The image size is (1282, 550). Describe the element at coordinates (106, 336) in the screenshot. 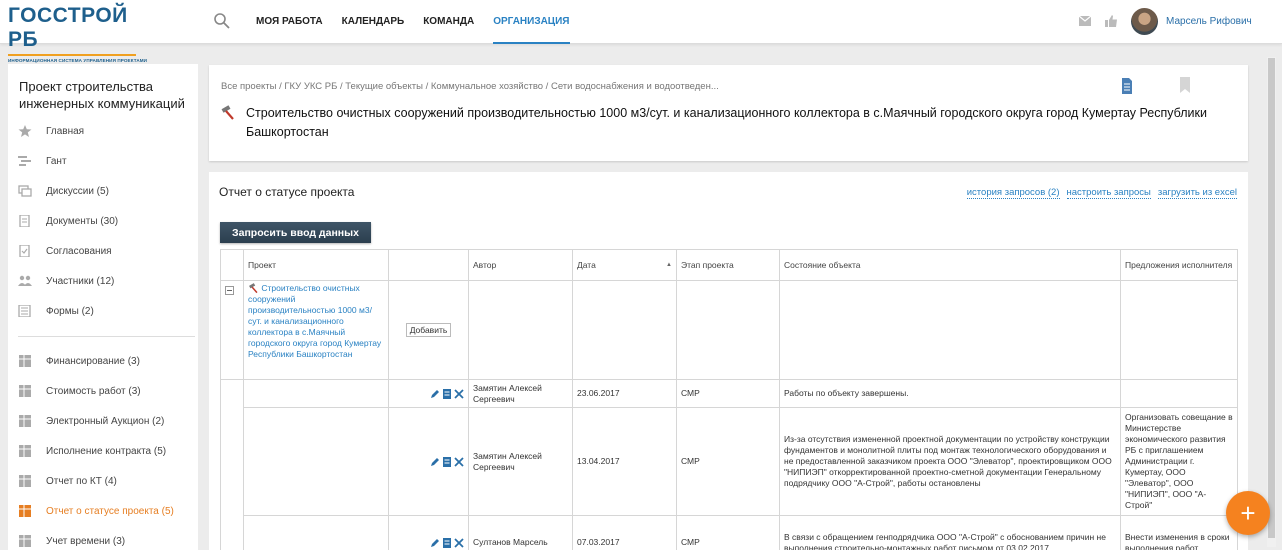

I see `sidebar-divider` at that location.